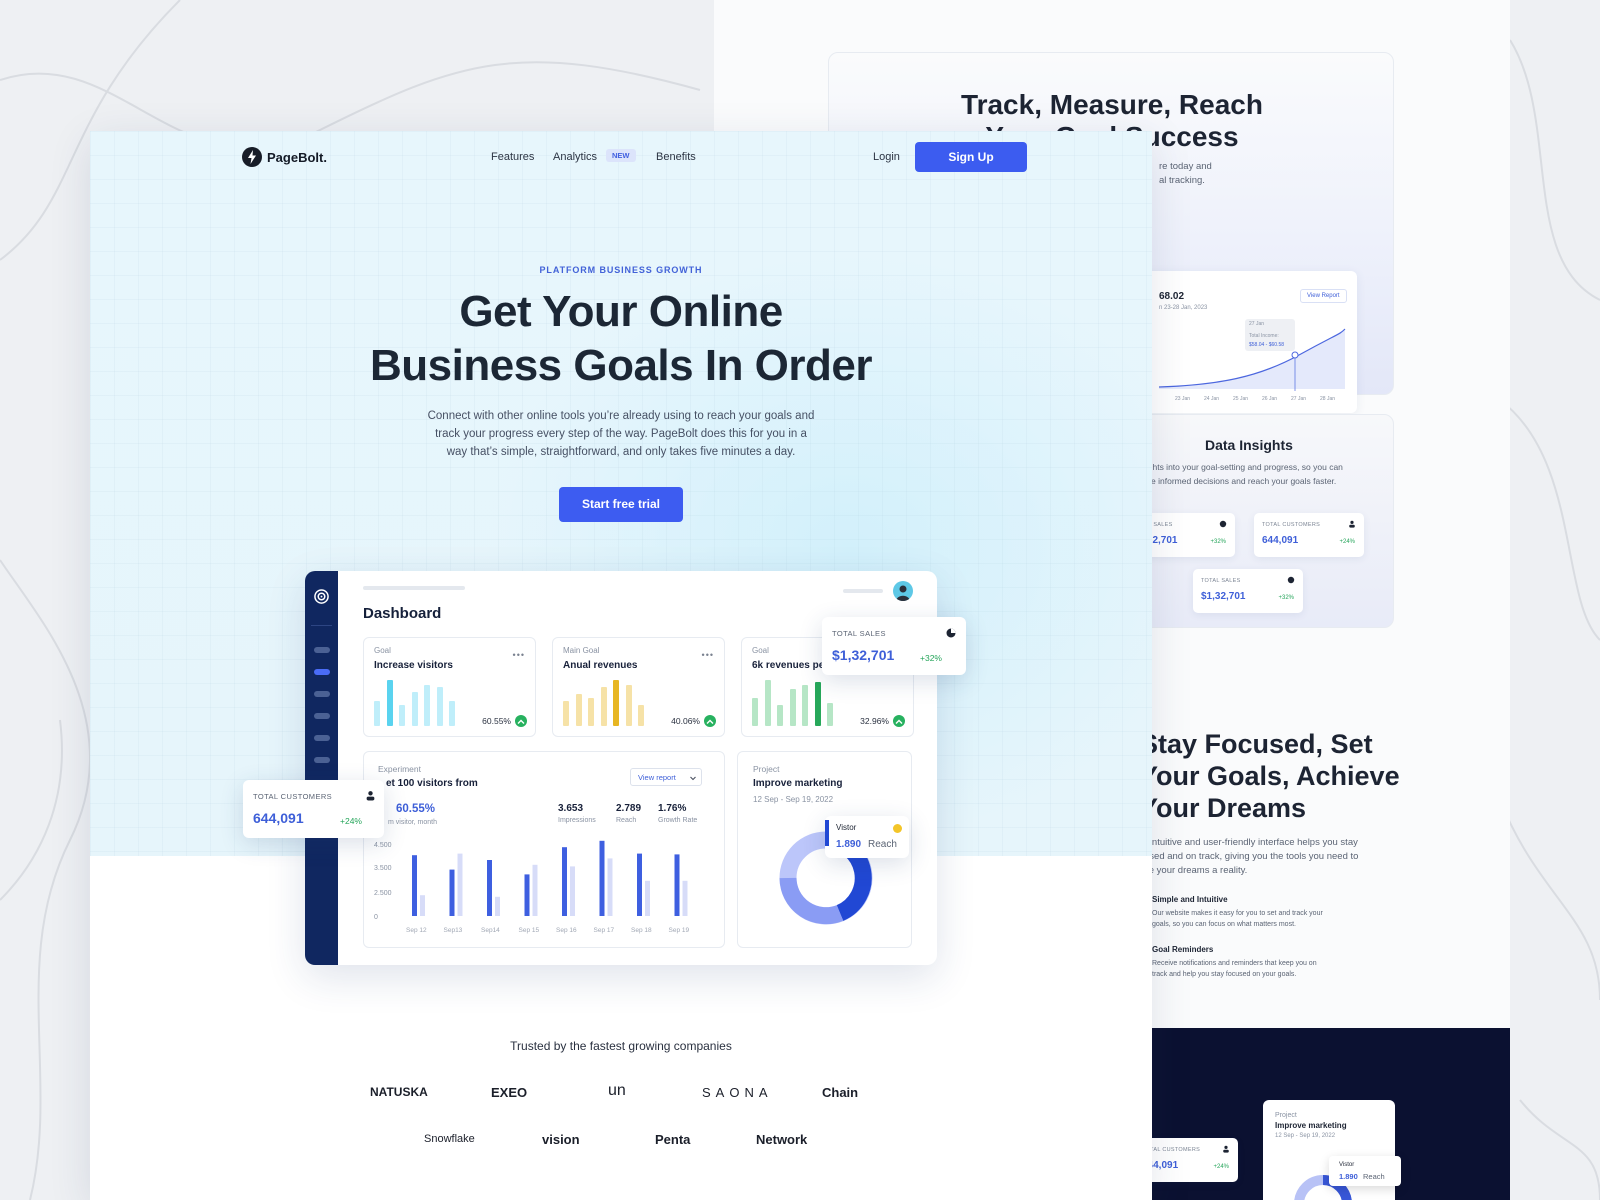 The image size is (1600, 1200). I want to click on income-line-chart, so click(1252, 355).